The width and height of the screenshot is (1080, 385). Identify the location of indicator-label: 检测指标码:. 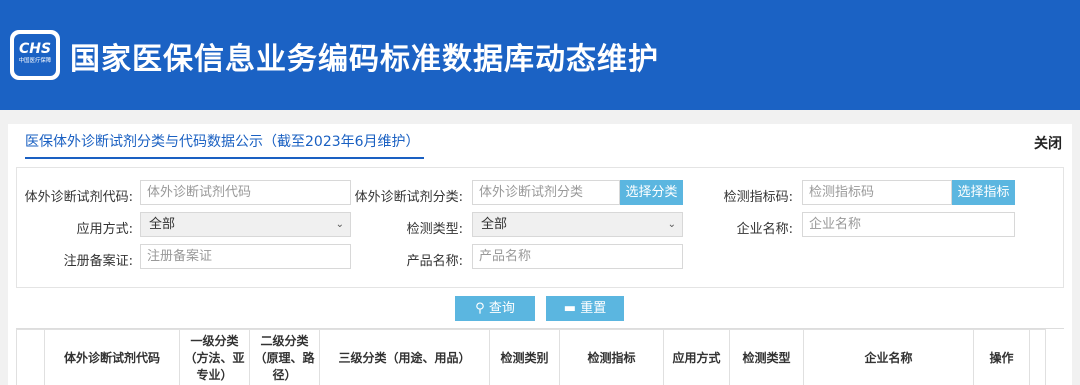
(758, 197).